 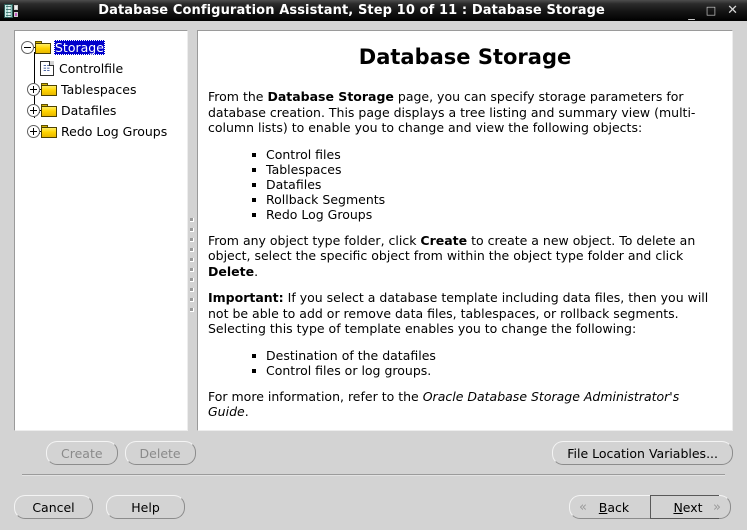 What do you see at coordinates (487, 214) in the screenshot?
I see `list-item: Redo Log Groups` at bounding box center [487, 214].